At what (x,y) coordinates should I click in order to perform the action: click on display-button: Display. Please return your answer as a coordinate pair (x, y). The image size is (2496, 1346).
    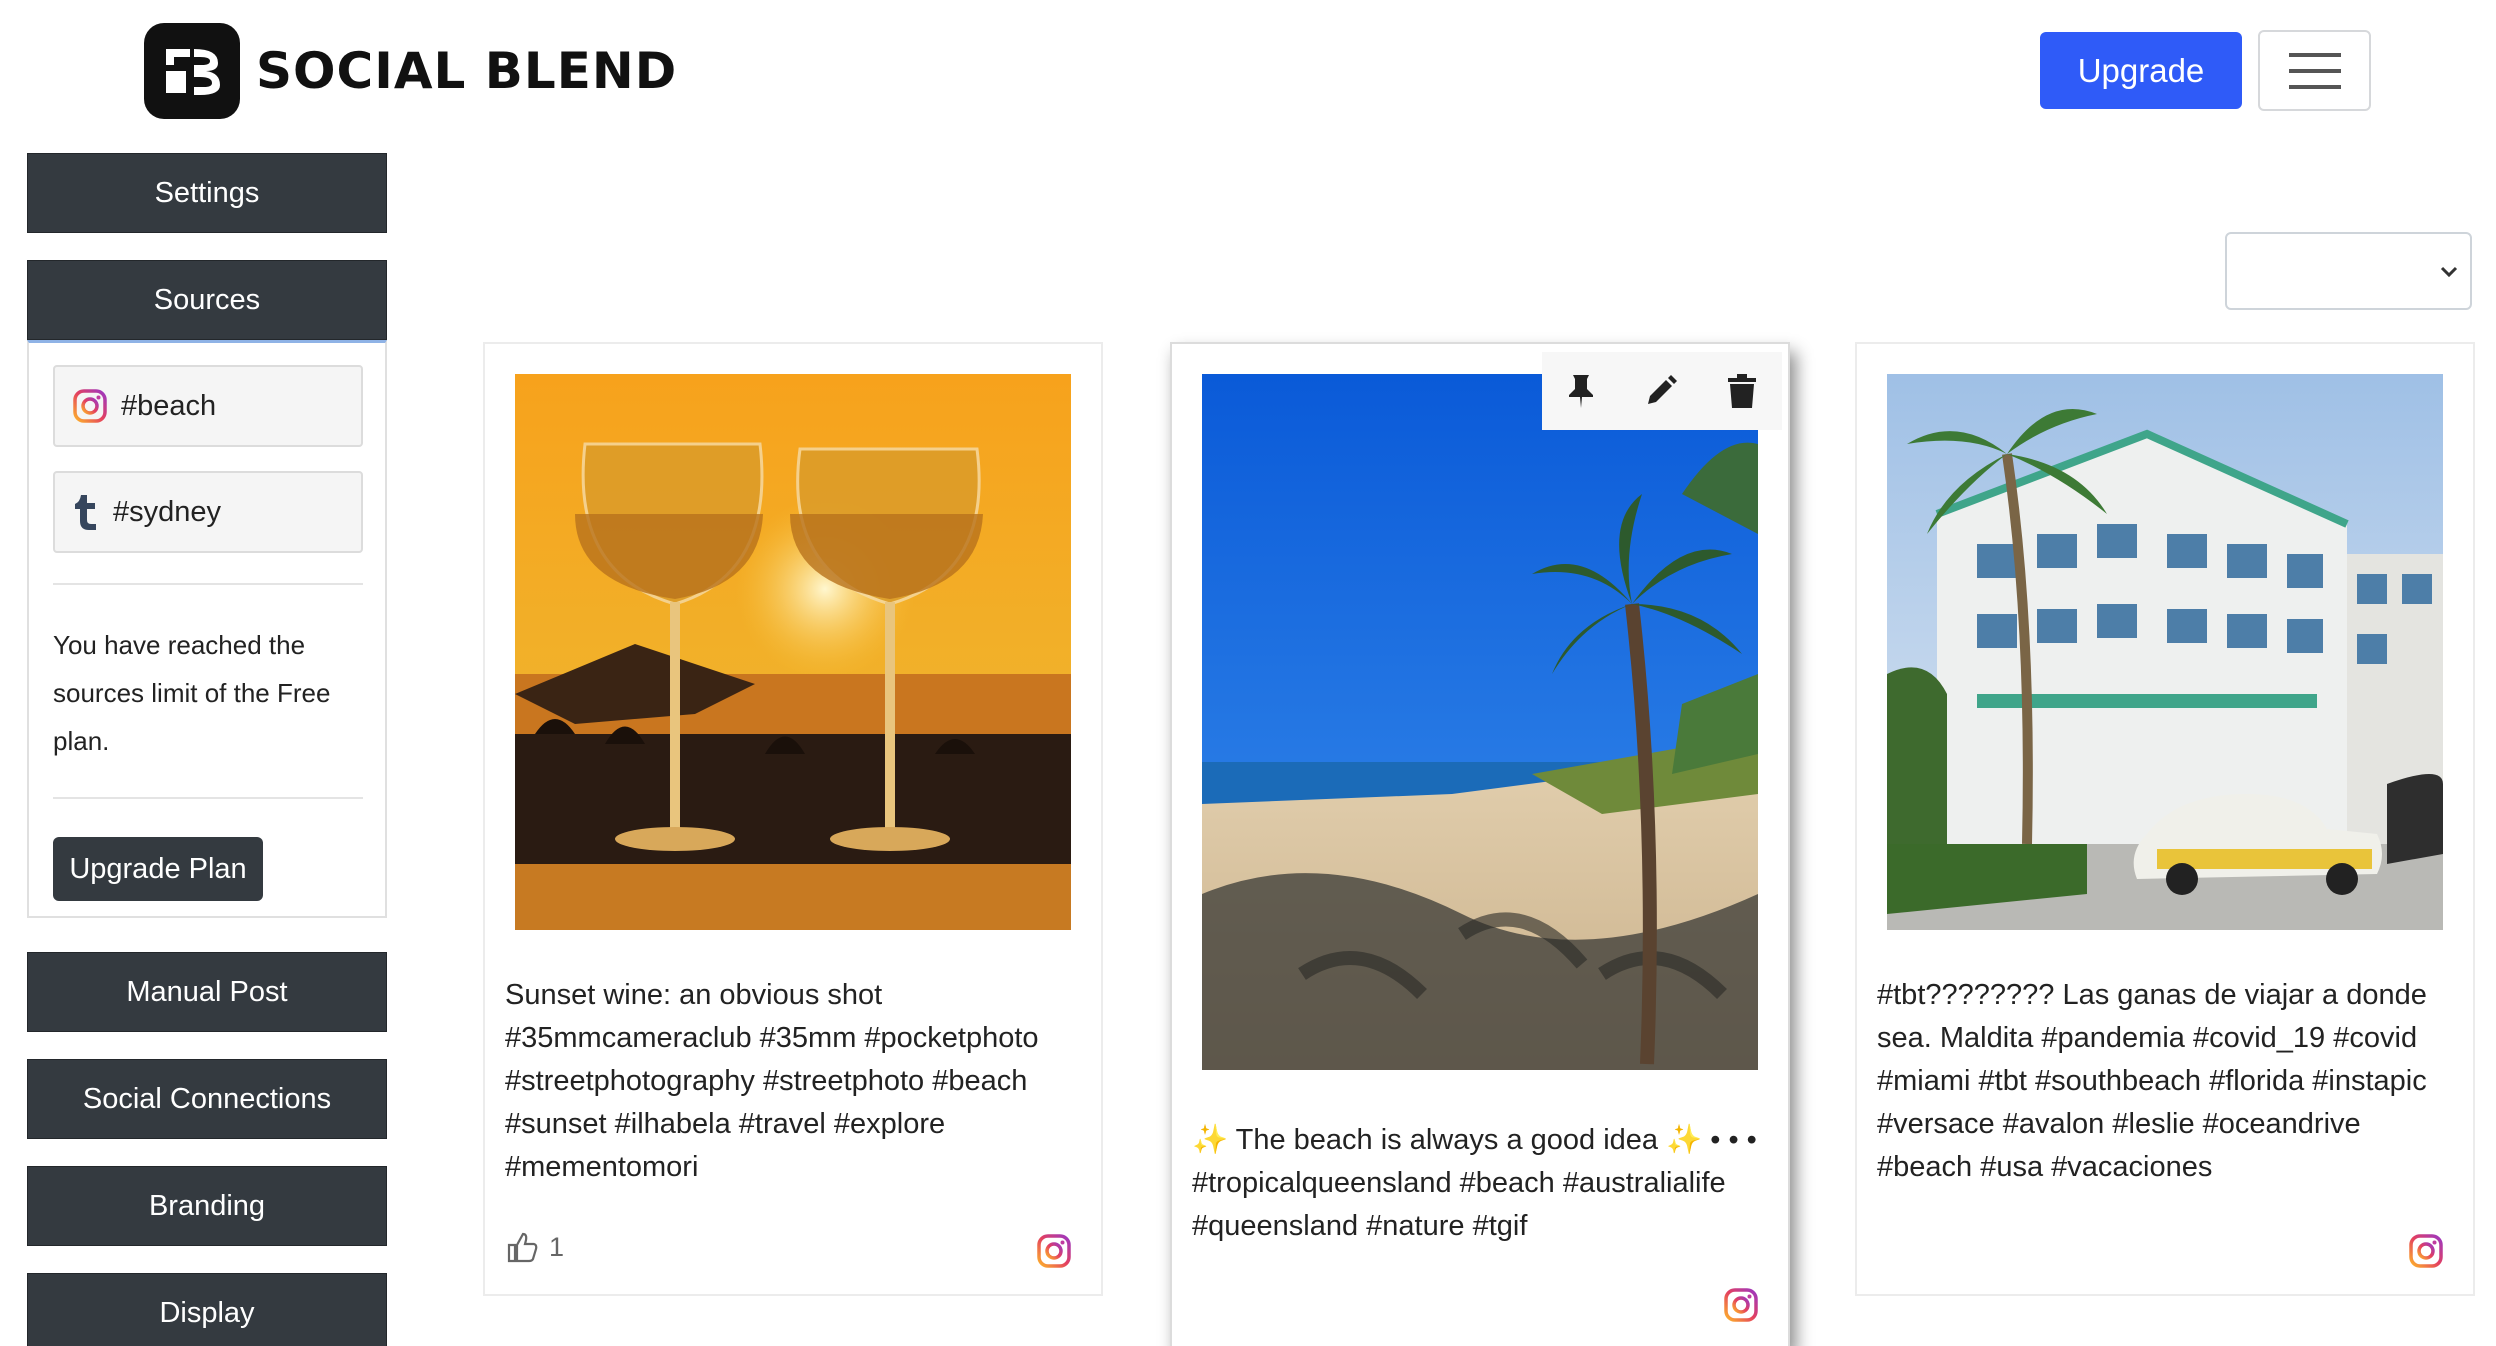
    Looking at the image, I should click on (207, 1309).